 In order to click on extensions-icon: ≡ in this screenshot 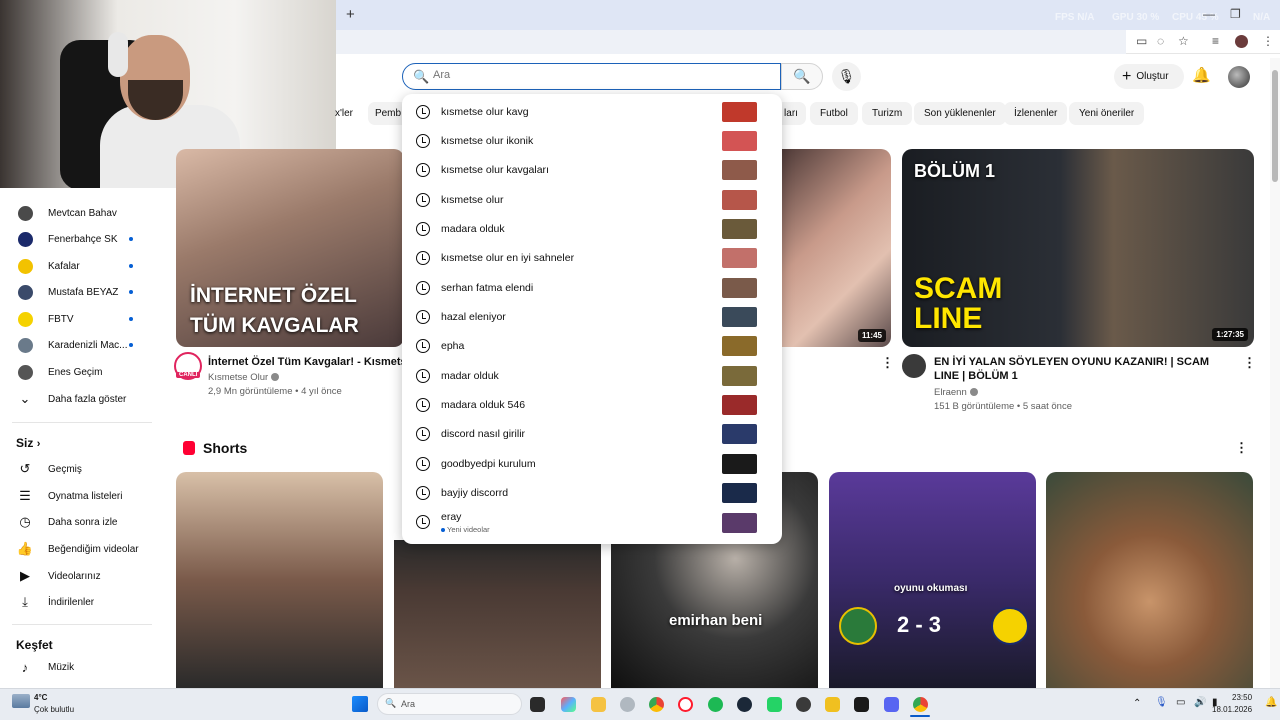, I will do `click(1215, 41)`.